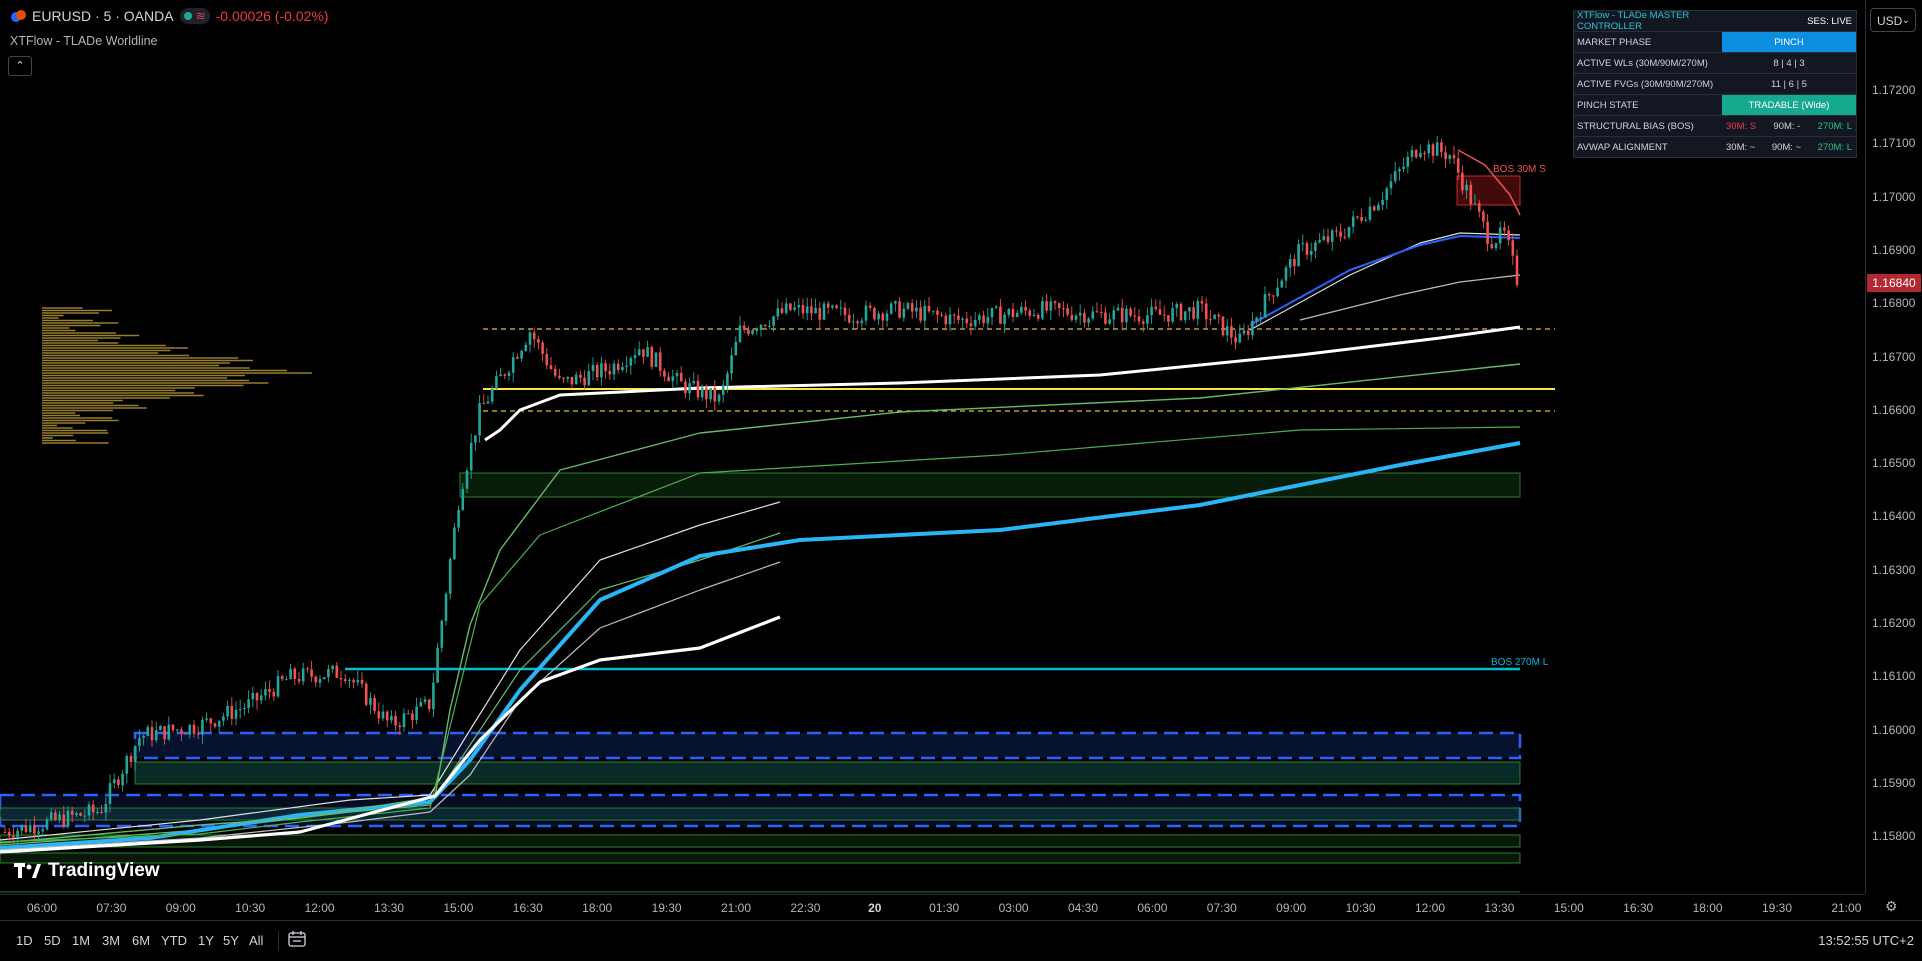 The width and height of the screenshot is (1922, 961). I want to click on range-button-all: All, so click(256, 940).